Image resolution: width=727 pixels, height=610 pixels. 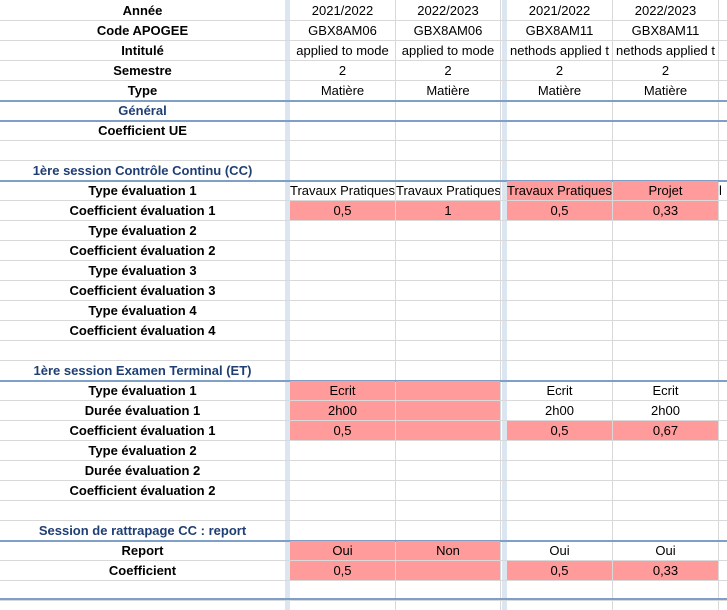 I want to click on row-label: Coefficient évaluation 2, so click(x=142, y=491).